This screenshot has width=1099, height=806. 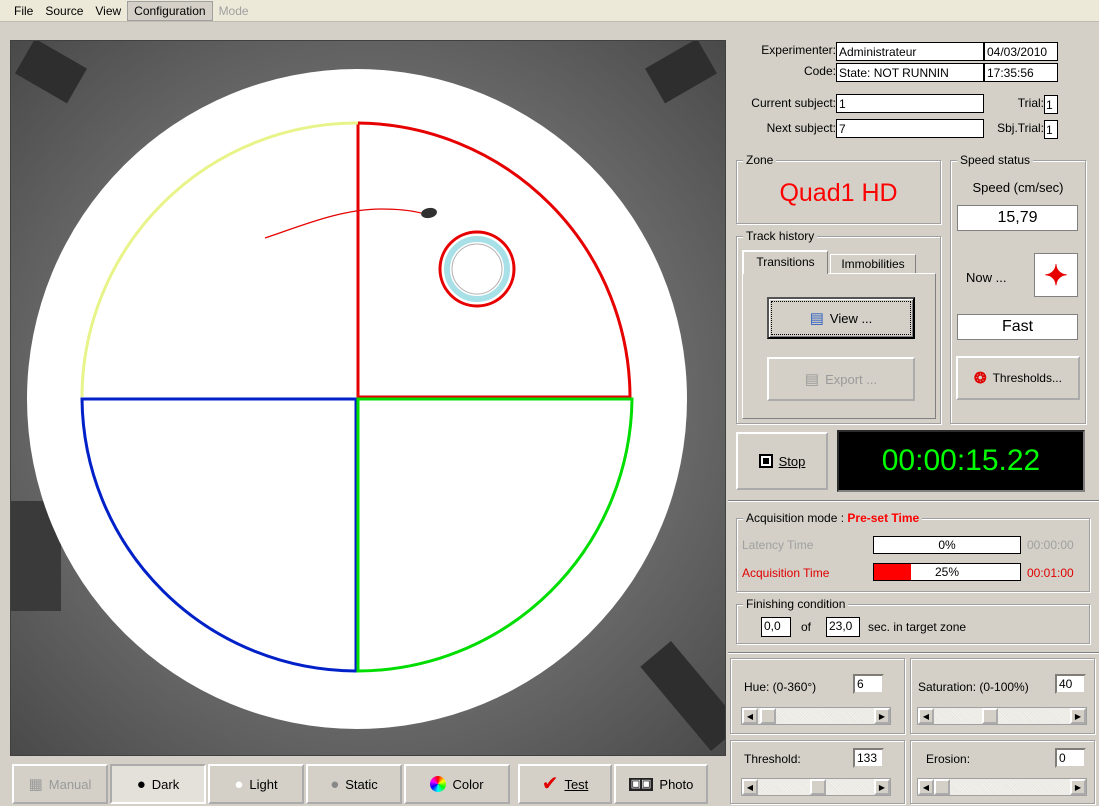 I want to click on experimenter-label: Experimenter:, so click(x=798, y=50).